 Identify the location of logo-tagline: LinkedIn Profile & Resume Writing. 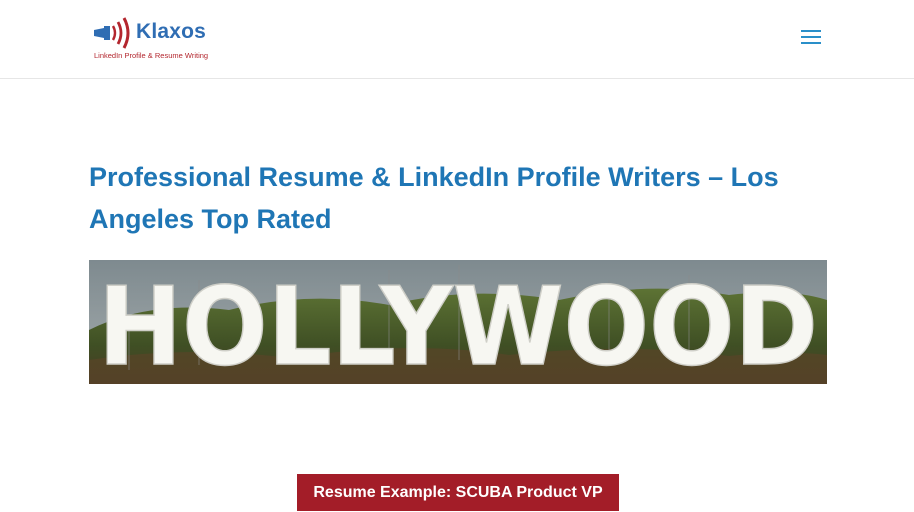
(151, 55).